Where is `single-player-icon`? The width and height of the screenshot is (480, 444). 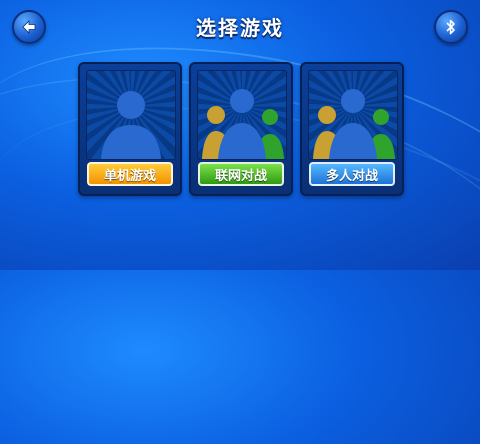 single-player-icon is located at coordinates (131, 115).